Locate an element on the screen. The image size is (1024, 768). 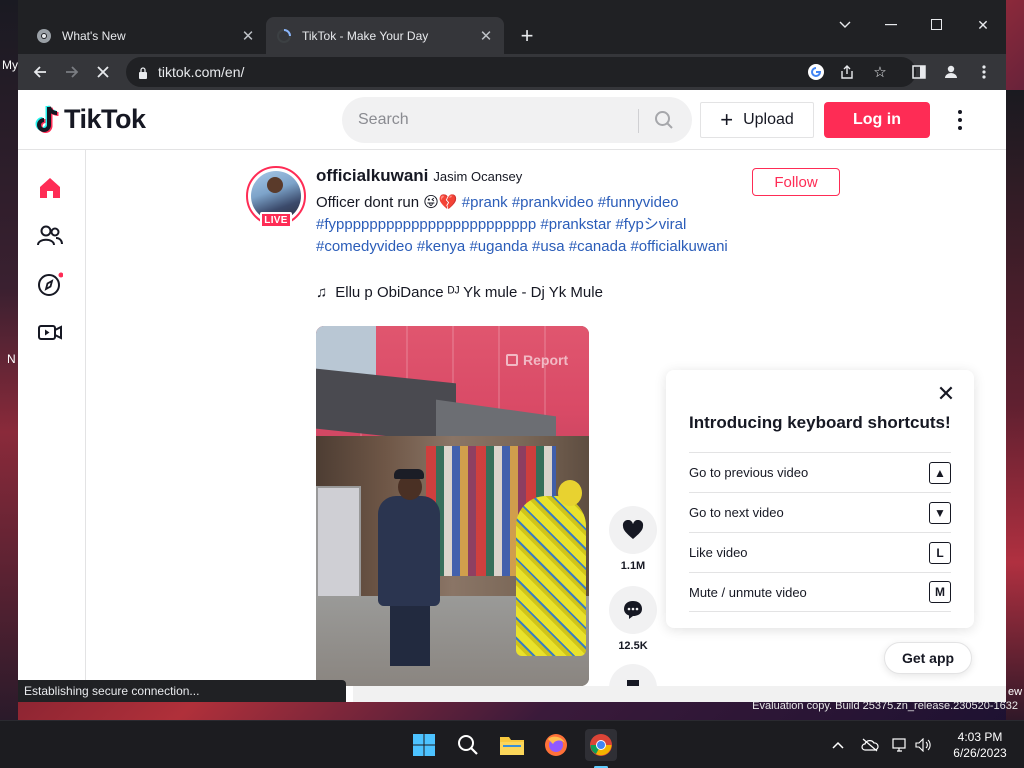
author-username: officialkuwani is located at coordinates (372, 176).